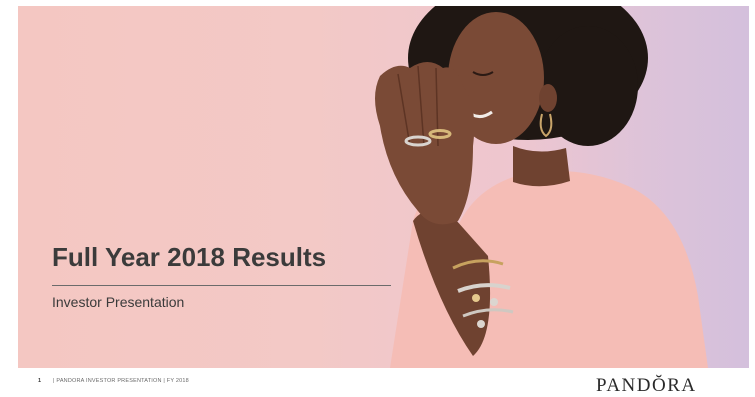 The image size is (755, 397). I want to click on slide-title: Full Year 2018 Results, so click(189, 257).